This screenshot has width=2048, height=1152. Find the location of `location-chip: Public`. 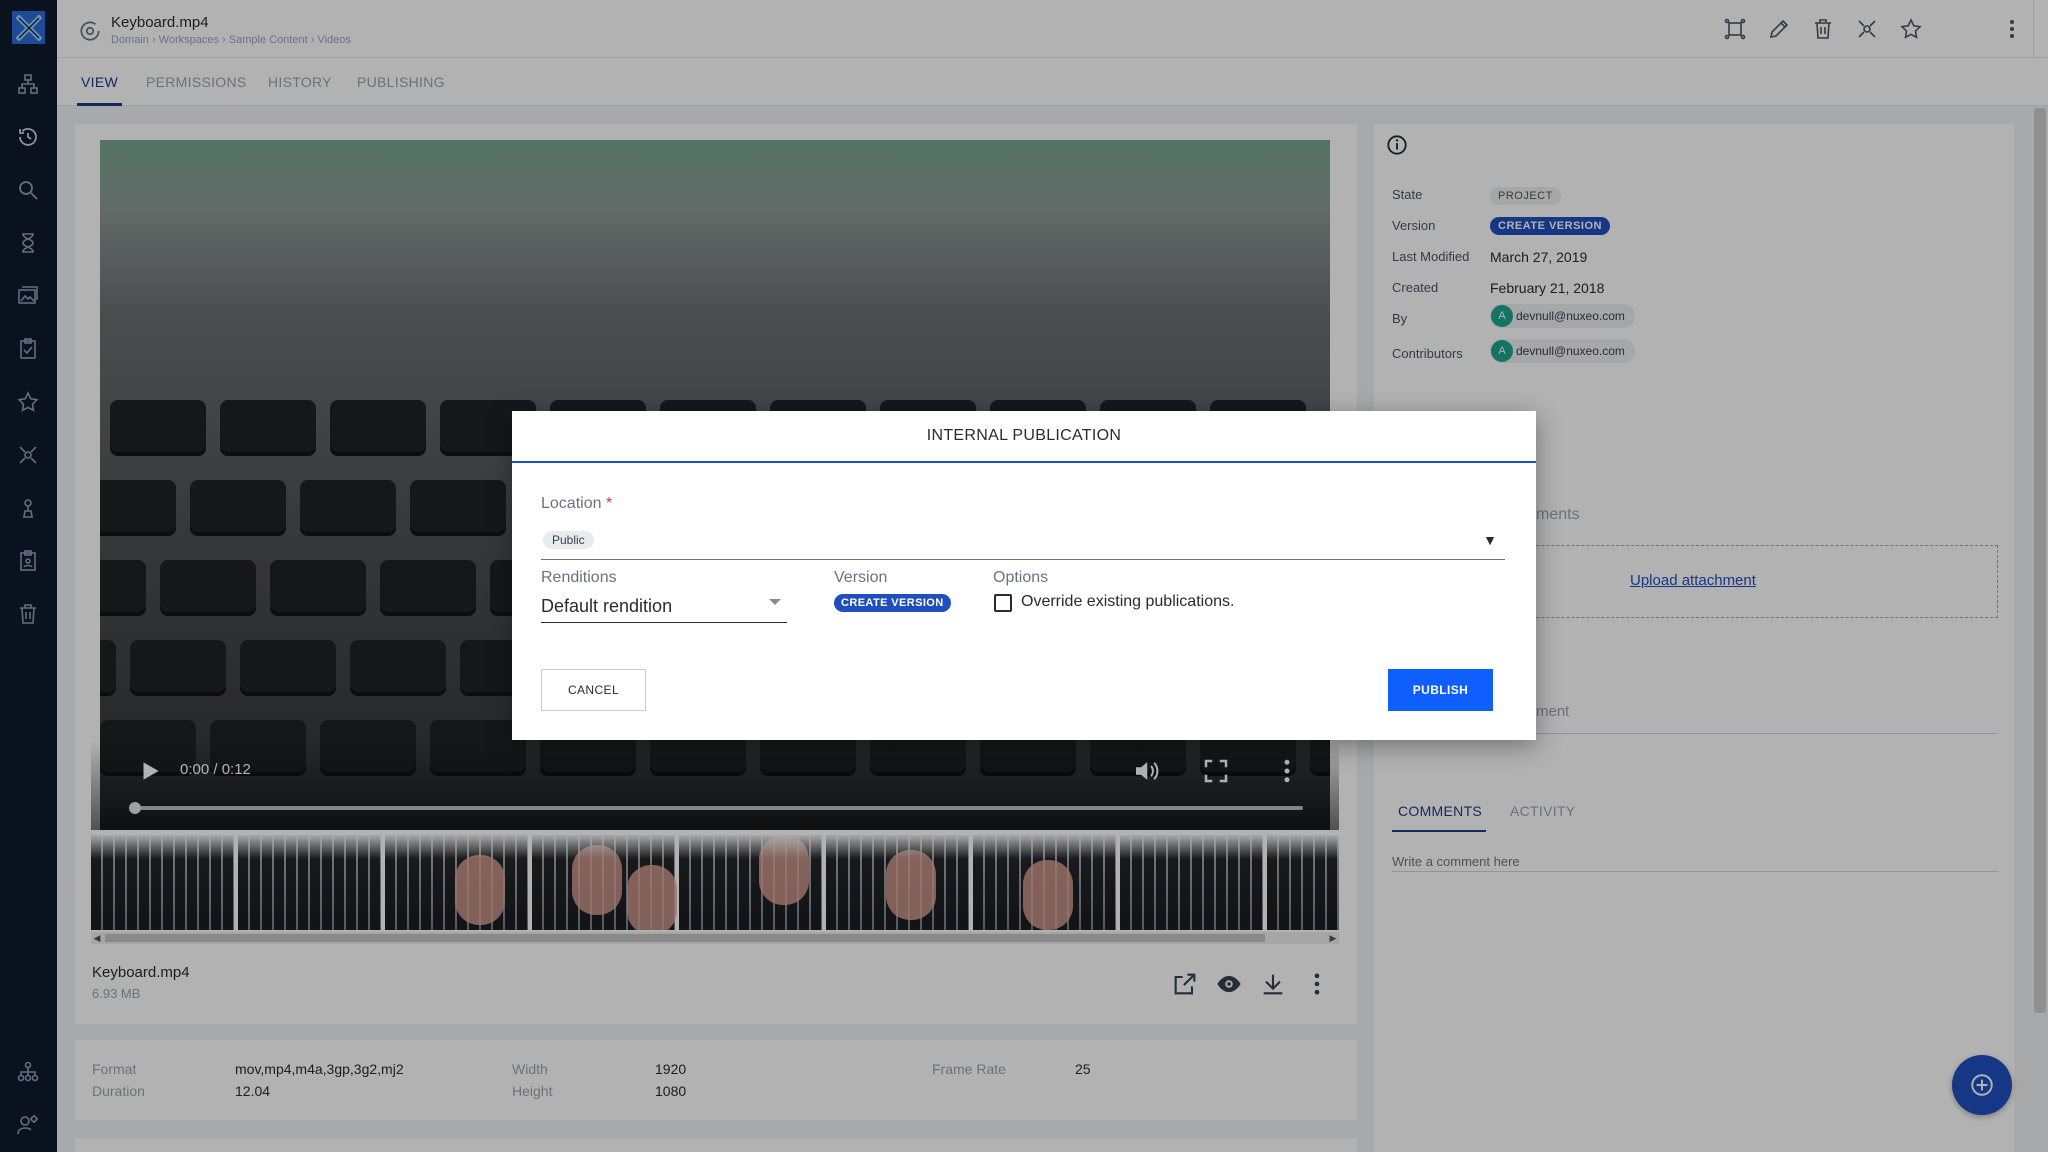

location-chip: Public is located at coordinates (568, 540).